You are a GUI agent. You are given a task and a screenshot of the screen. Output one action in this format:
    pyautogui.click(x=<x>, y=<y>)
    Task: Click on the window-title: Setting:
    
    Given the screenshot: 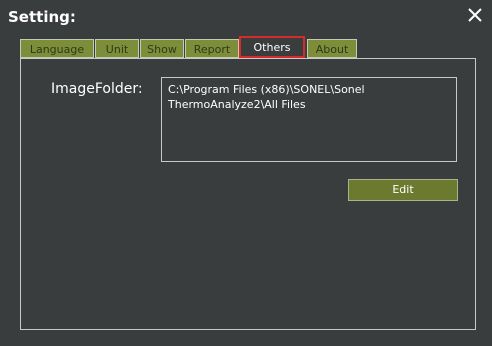 What is the action you would take?
    pyautogui.click(x=42, y=17)
    